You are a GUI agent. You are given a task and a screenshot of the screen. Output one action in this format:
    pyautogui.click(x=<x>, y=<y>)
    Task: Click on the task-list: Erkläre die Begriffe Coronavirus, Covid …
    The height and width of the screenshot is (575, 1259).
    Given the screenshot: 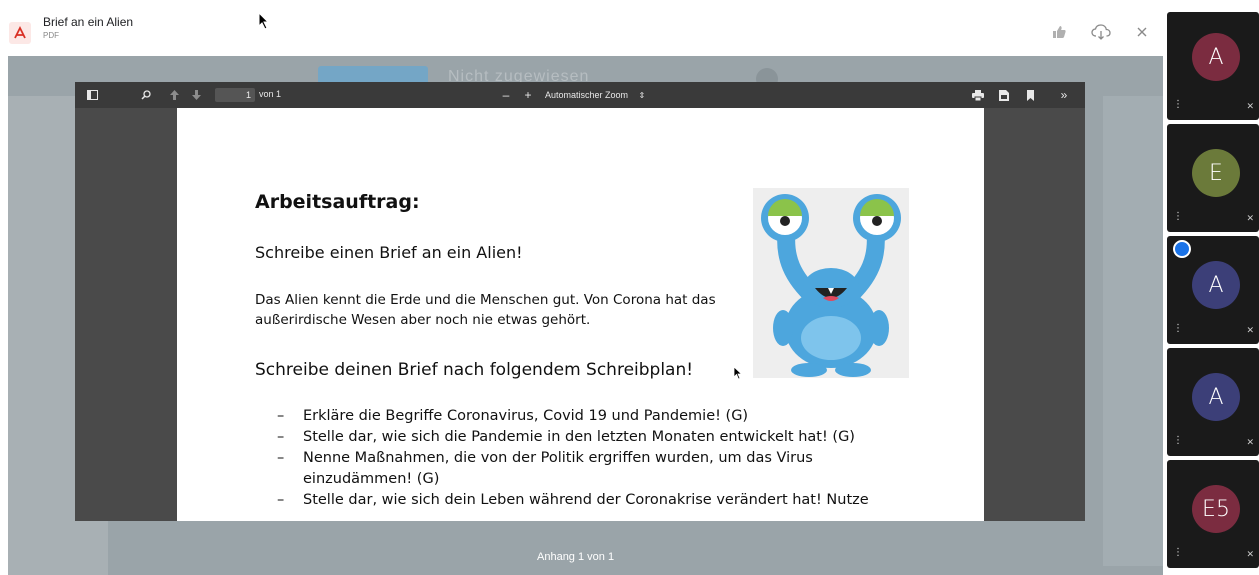 What is the action you would take?
    pyautogui.click(x=597, y=458)
    